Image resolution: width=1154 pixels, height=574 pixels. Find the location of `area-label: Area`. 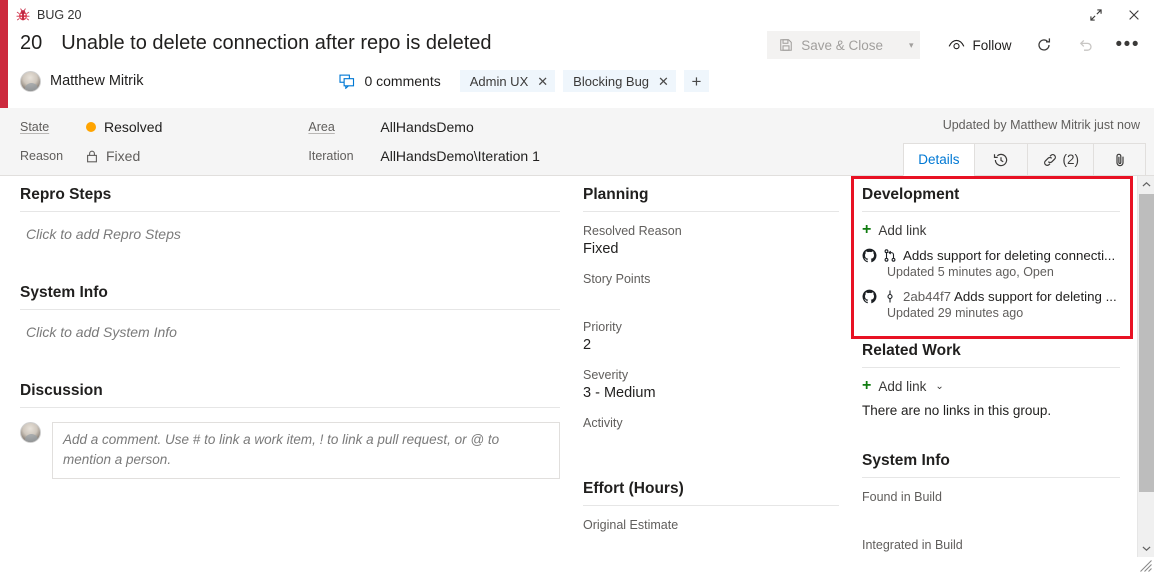

area-label: Area is located at coordinates (321, 127).